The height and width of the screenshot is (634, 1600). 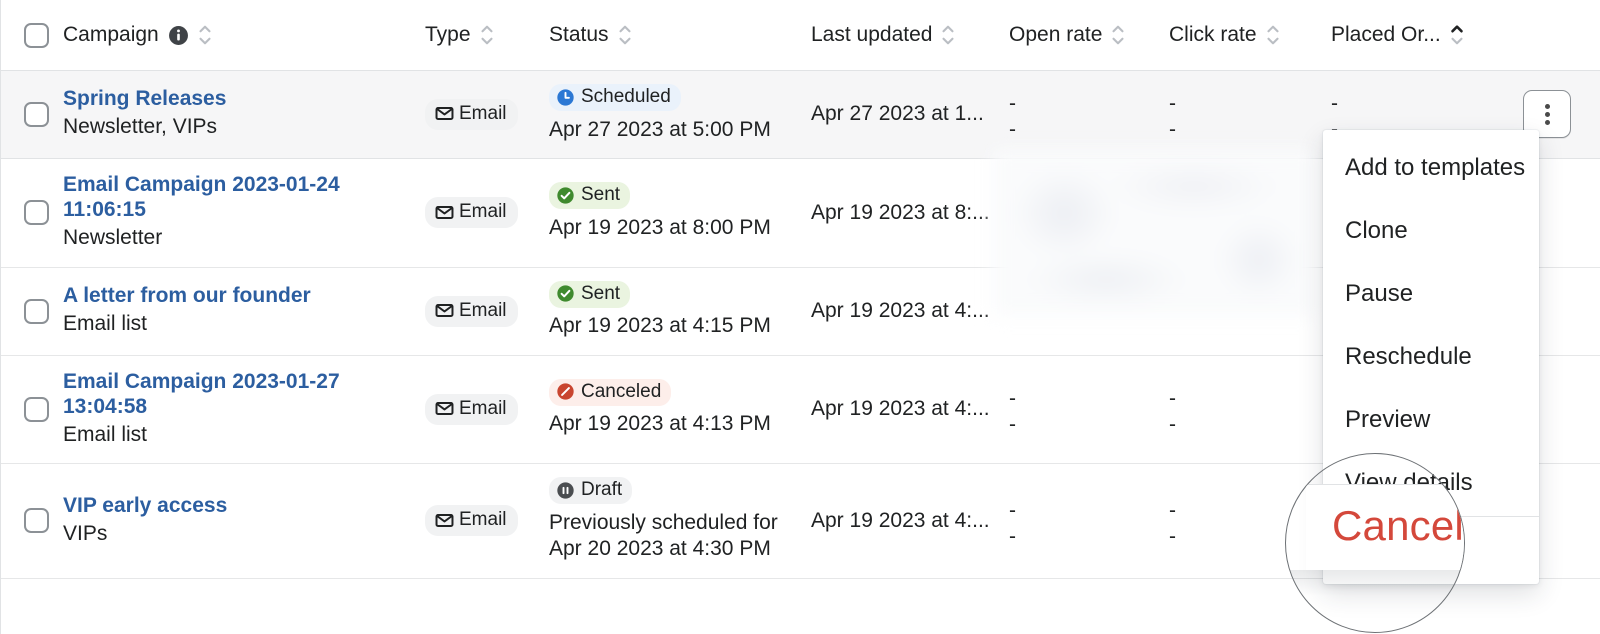 What do you see at coordinates (244, 197) in the screenshot?
I see `campaign-name-link: Email Campaign 2023-01-24 11:06:15` at bounding box center [244, 197].